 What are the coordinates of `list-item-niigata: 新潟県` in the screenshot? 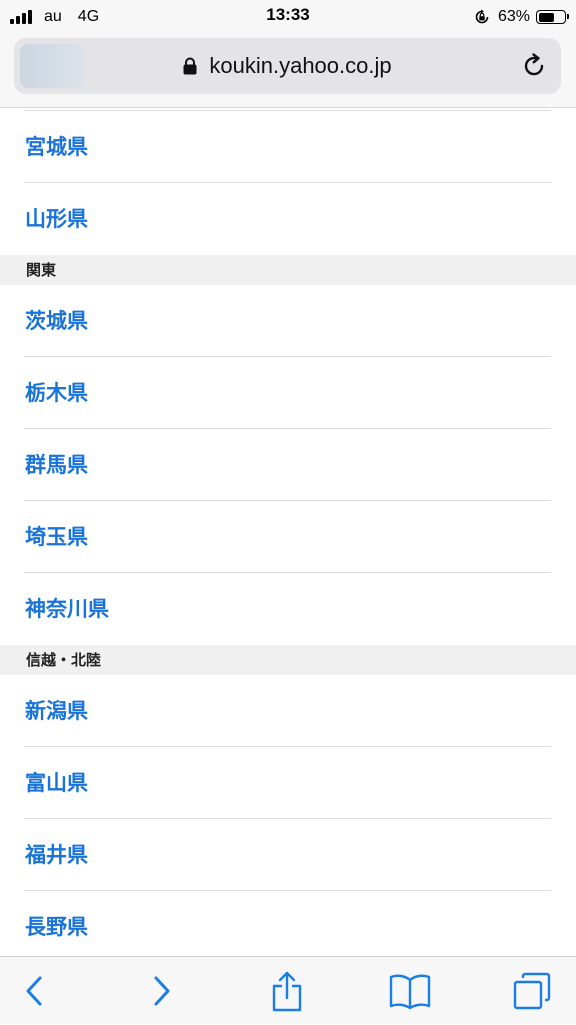 It's located at (287, 711).